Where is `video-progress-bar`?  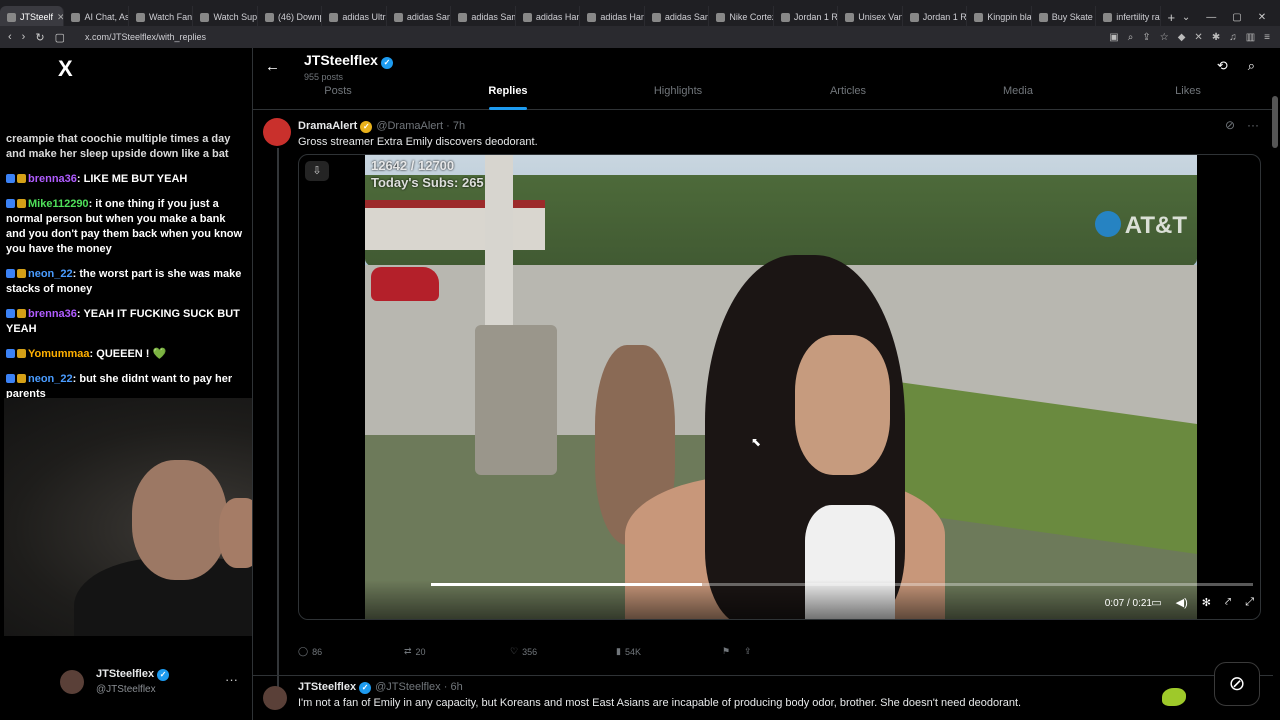 video-progress-bar is located at coordinates (842, 584).